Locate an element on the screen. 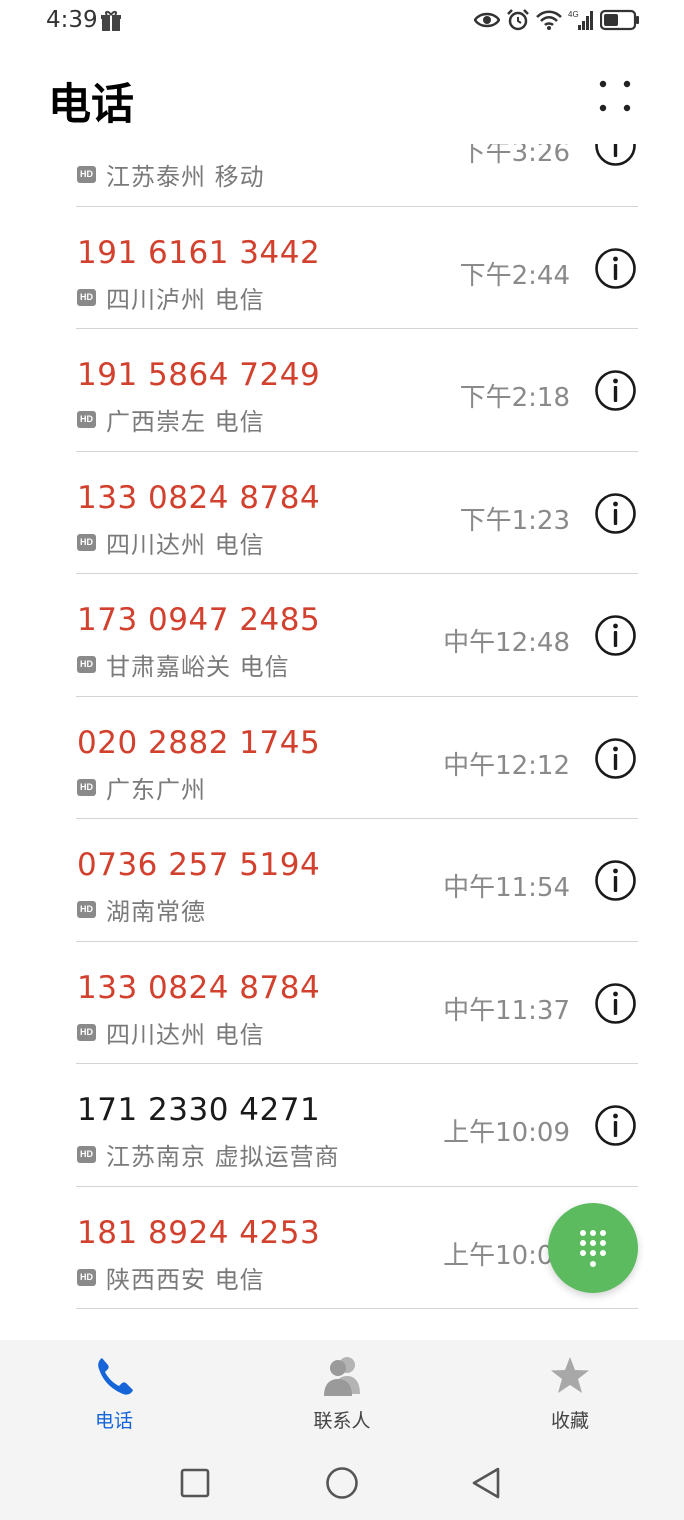  tab-contacts: 联系人 is located at coordinates (342, 1394).